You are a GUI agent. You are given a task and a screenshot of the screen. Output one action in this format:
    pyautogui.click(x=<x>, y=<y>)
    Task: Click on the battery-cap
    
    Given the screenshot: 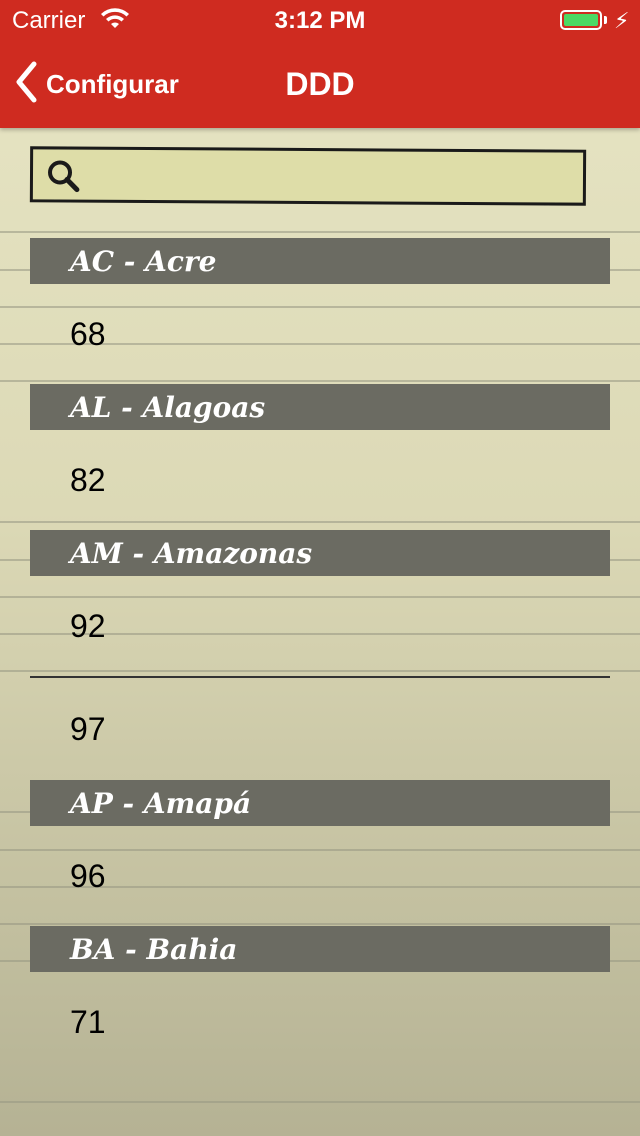 What is the action you would take?
    pyautogui.click(x=605, y=20)
    